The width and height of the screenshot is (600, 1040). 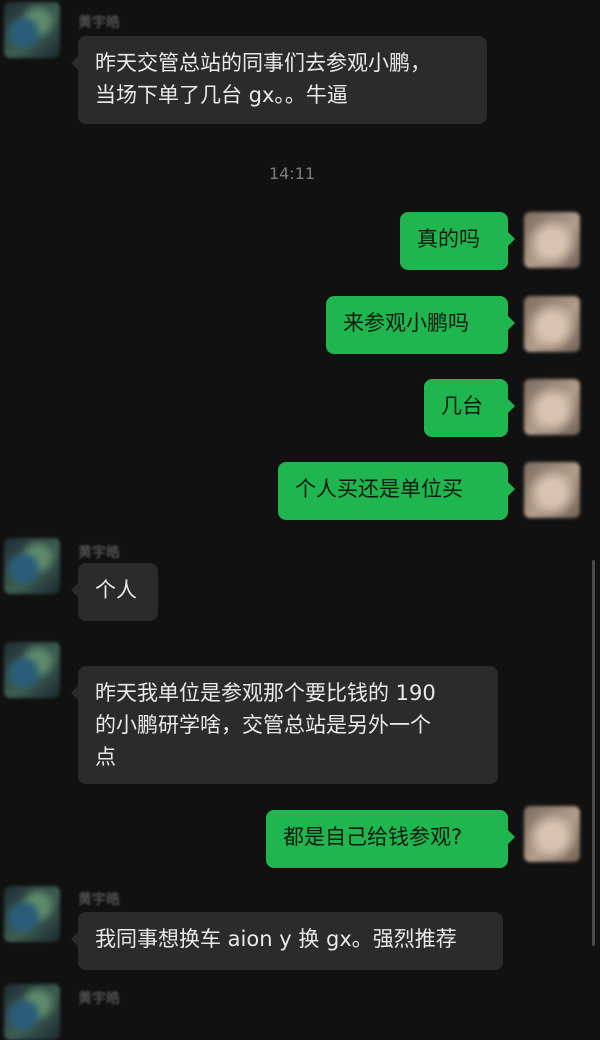 I want to click on message-bubble-incoming: 昨天交管总站的同事们去参观小鹏， 当场下单了几台 gx。。牛逼, so click(x=279, y=80).